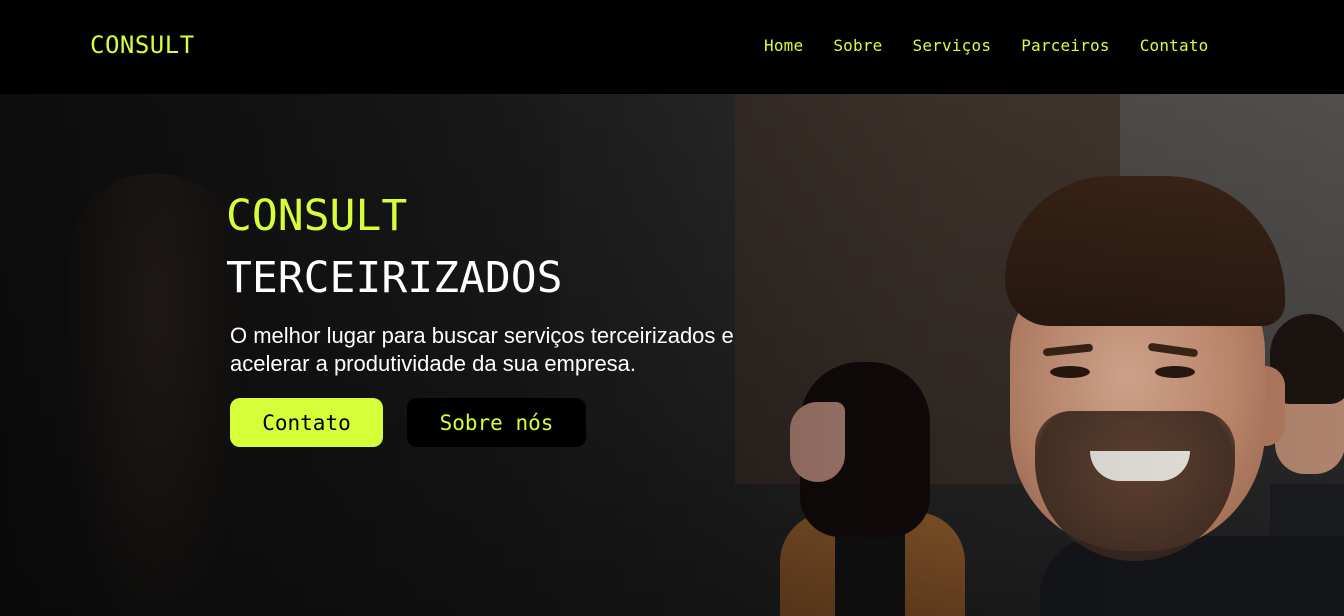 The image size is (1344, 616). What do you see at coordinates (496, 422) in the screenshot?
I see `sobre-nos-button: Sobre nós` at bounding box center [496, 422].